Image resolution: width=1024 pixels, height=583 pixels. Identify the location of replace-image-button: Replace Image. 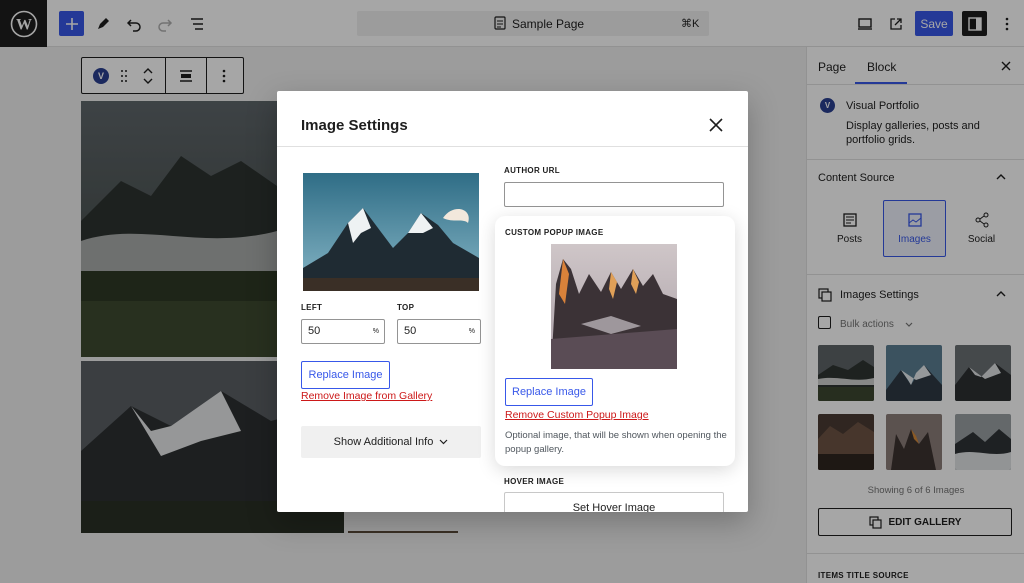
(345, 375).